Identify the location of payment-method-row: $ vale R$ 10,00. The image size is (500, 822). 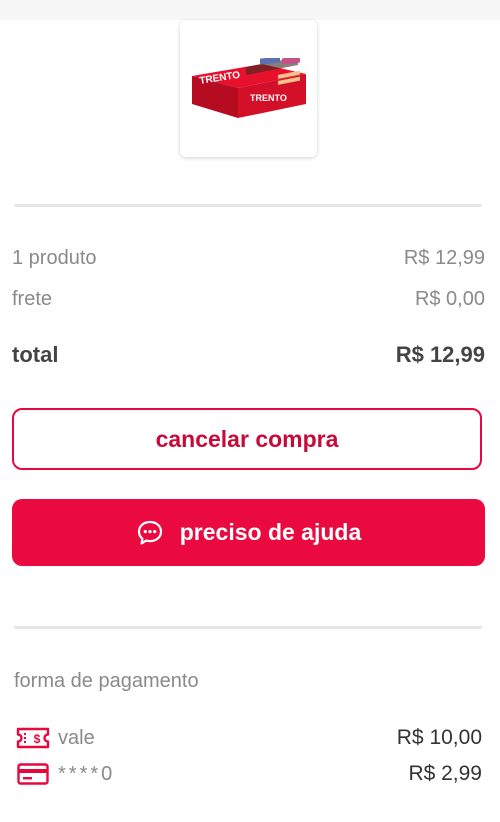
(249, 738).